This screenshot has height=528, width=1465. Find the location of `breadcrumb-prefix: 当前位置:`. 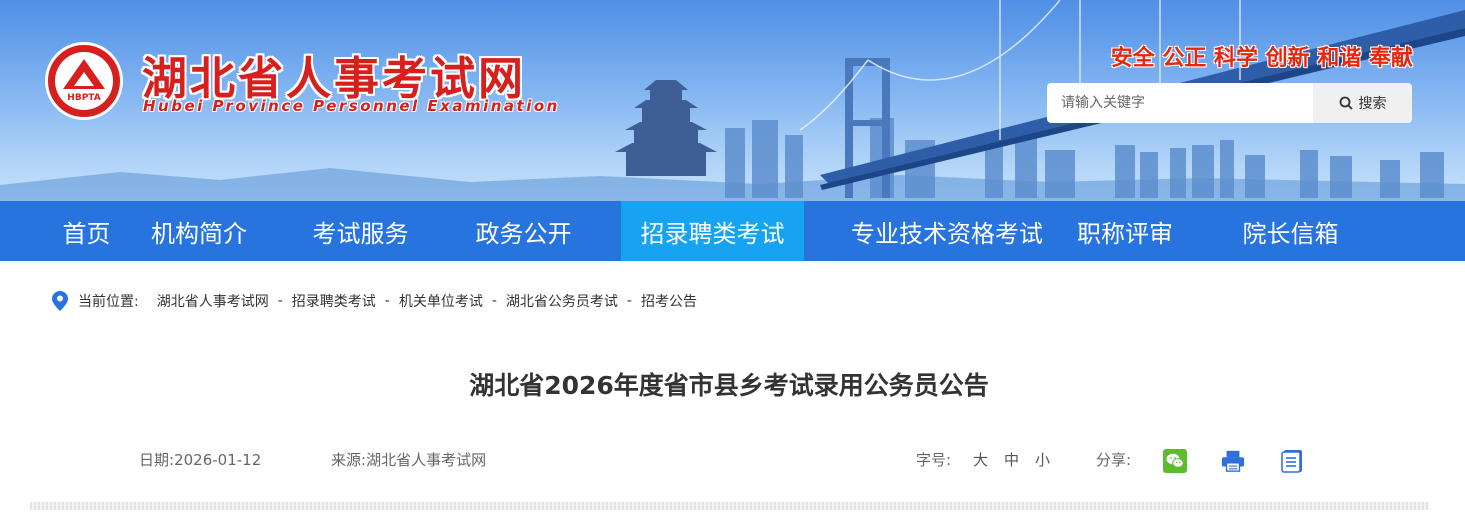

breadcrumb-prefix: 当前位置: is located at coordinates (108, 302).